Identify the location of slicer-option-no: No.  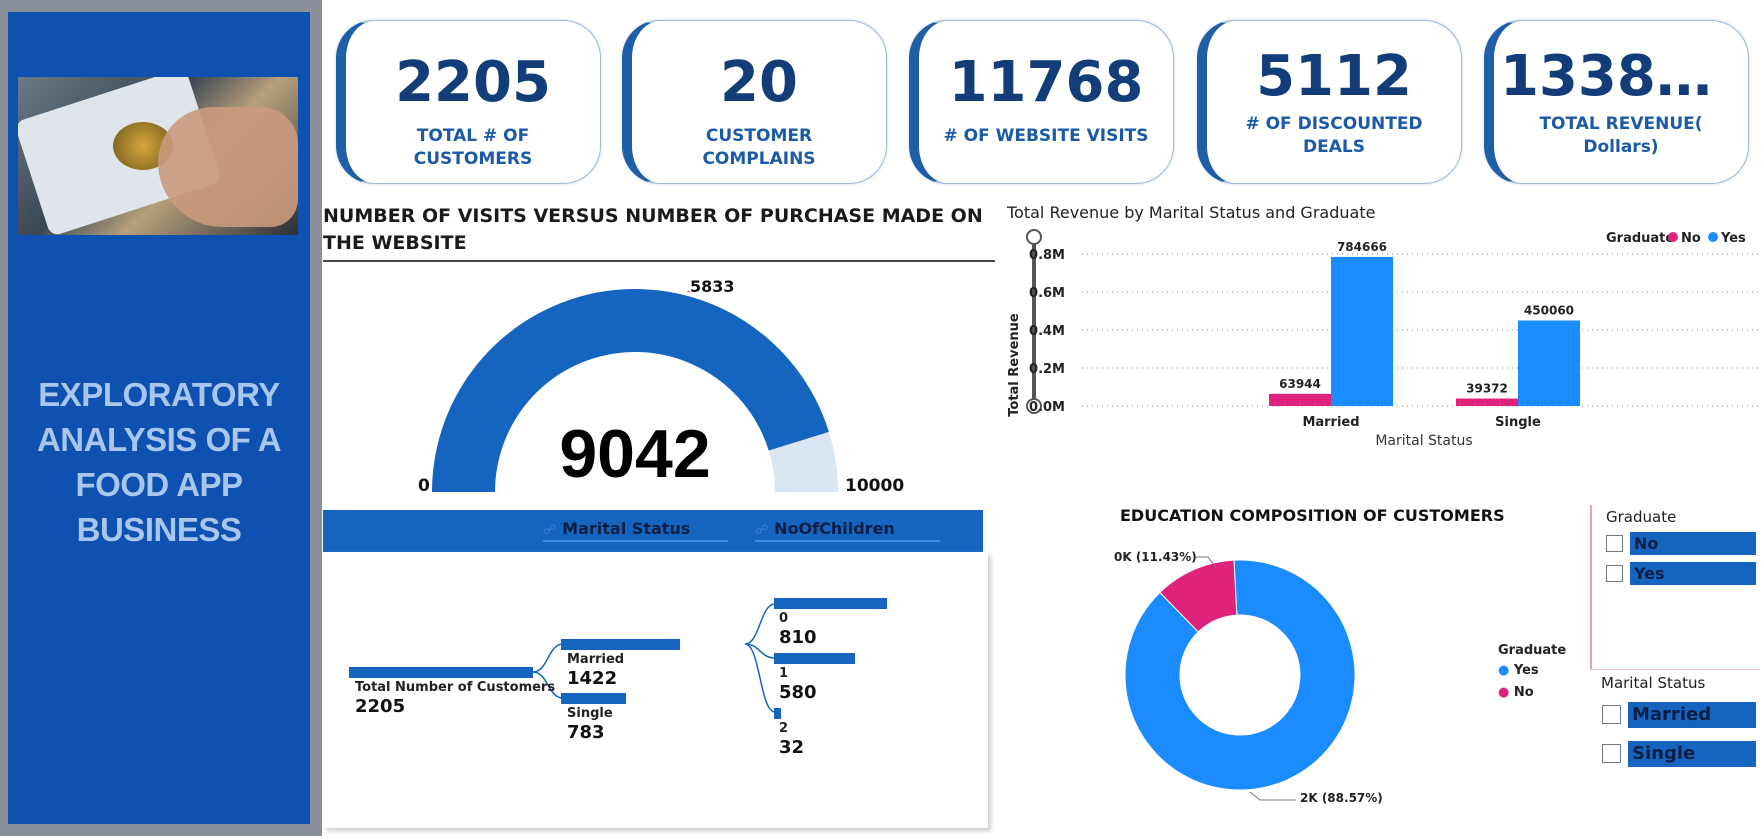
(1693, 543).